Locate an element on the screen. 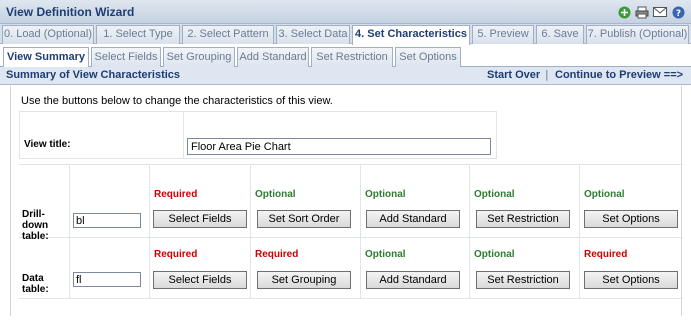 The height and width of the screenshot is (322, 691). window-titlebar: View Definition Wizard ? is located at coordinates (345, 12).